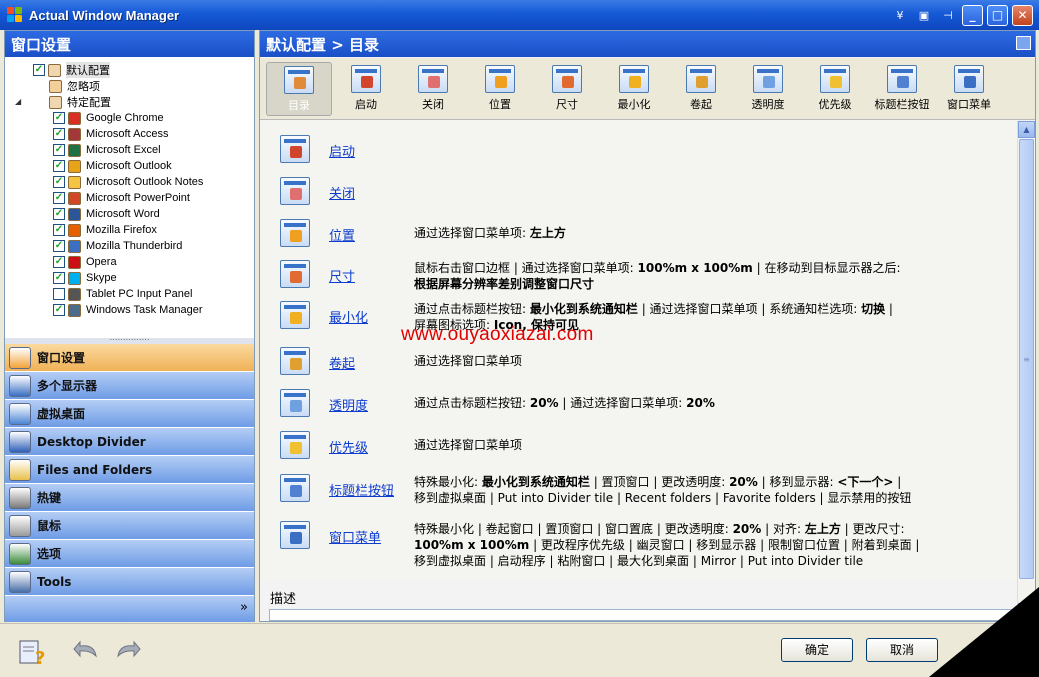  I want to click on pin-icon: ⊣, so click(948, 16).